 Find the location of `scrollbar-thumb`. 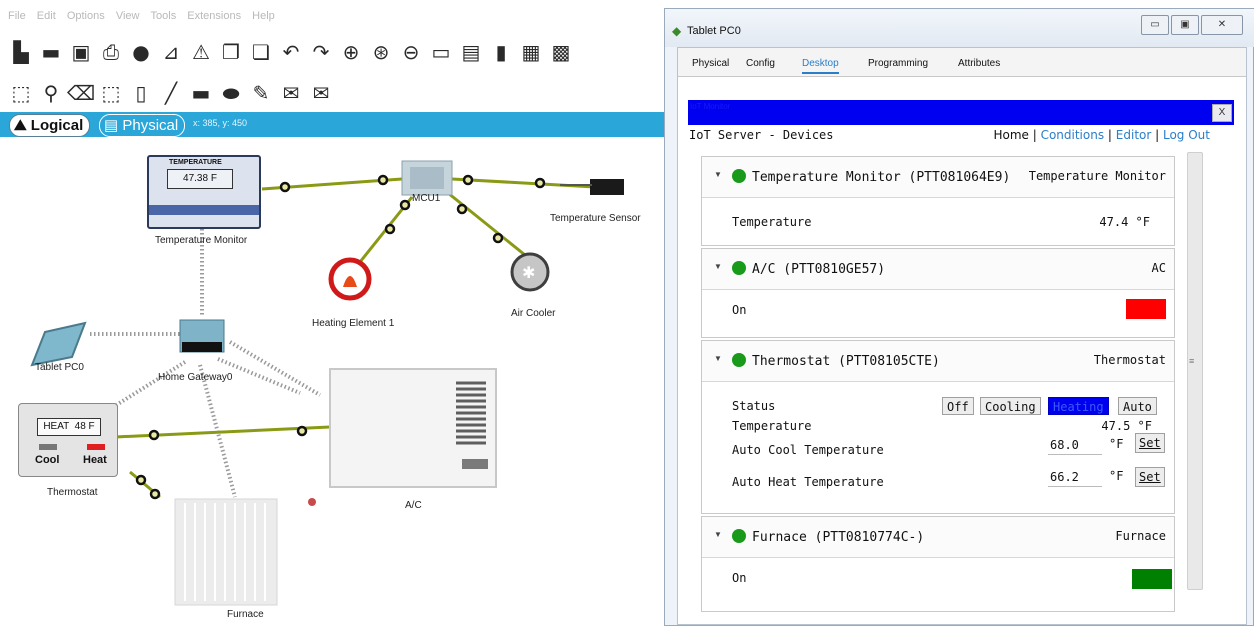

scrollbar-thumb is located at coordinates (1195, 371).